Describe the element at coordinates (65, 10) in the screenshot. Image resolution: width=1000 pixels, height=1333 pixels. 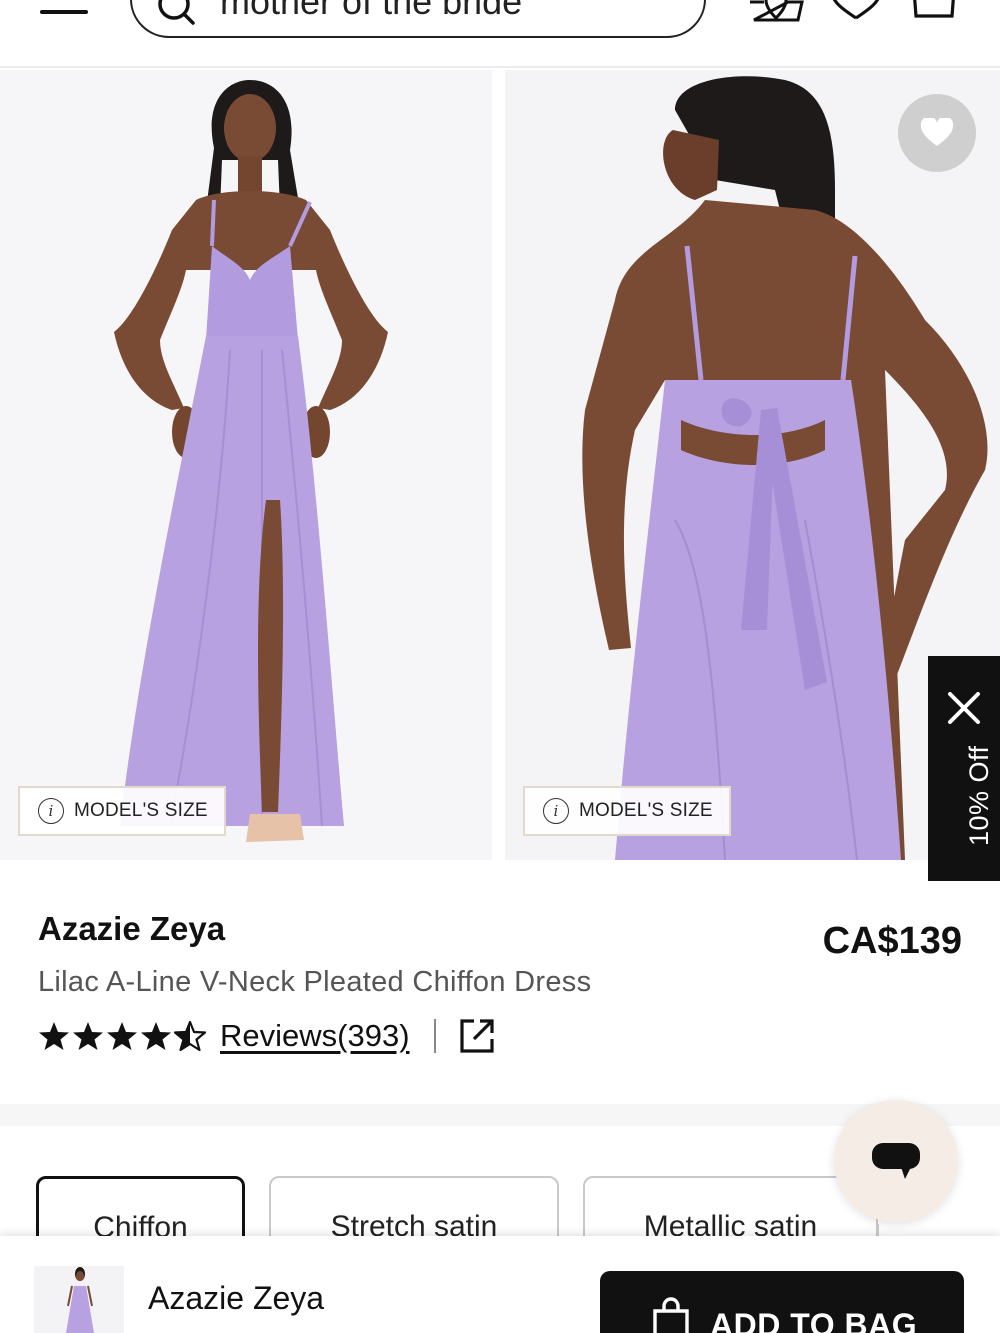
I see `hamburger-icon` at that location.